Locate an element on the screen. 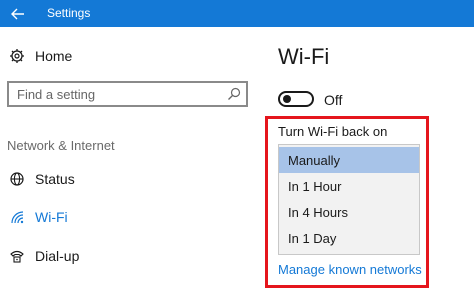 This screenshot has width=474, height=291. search-input is located at coordinates (117, 94).